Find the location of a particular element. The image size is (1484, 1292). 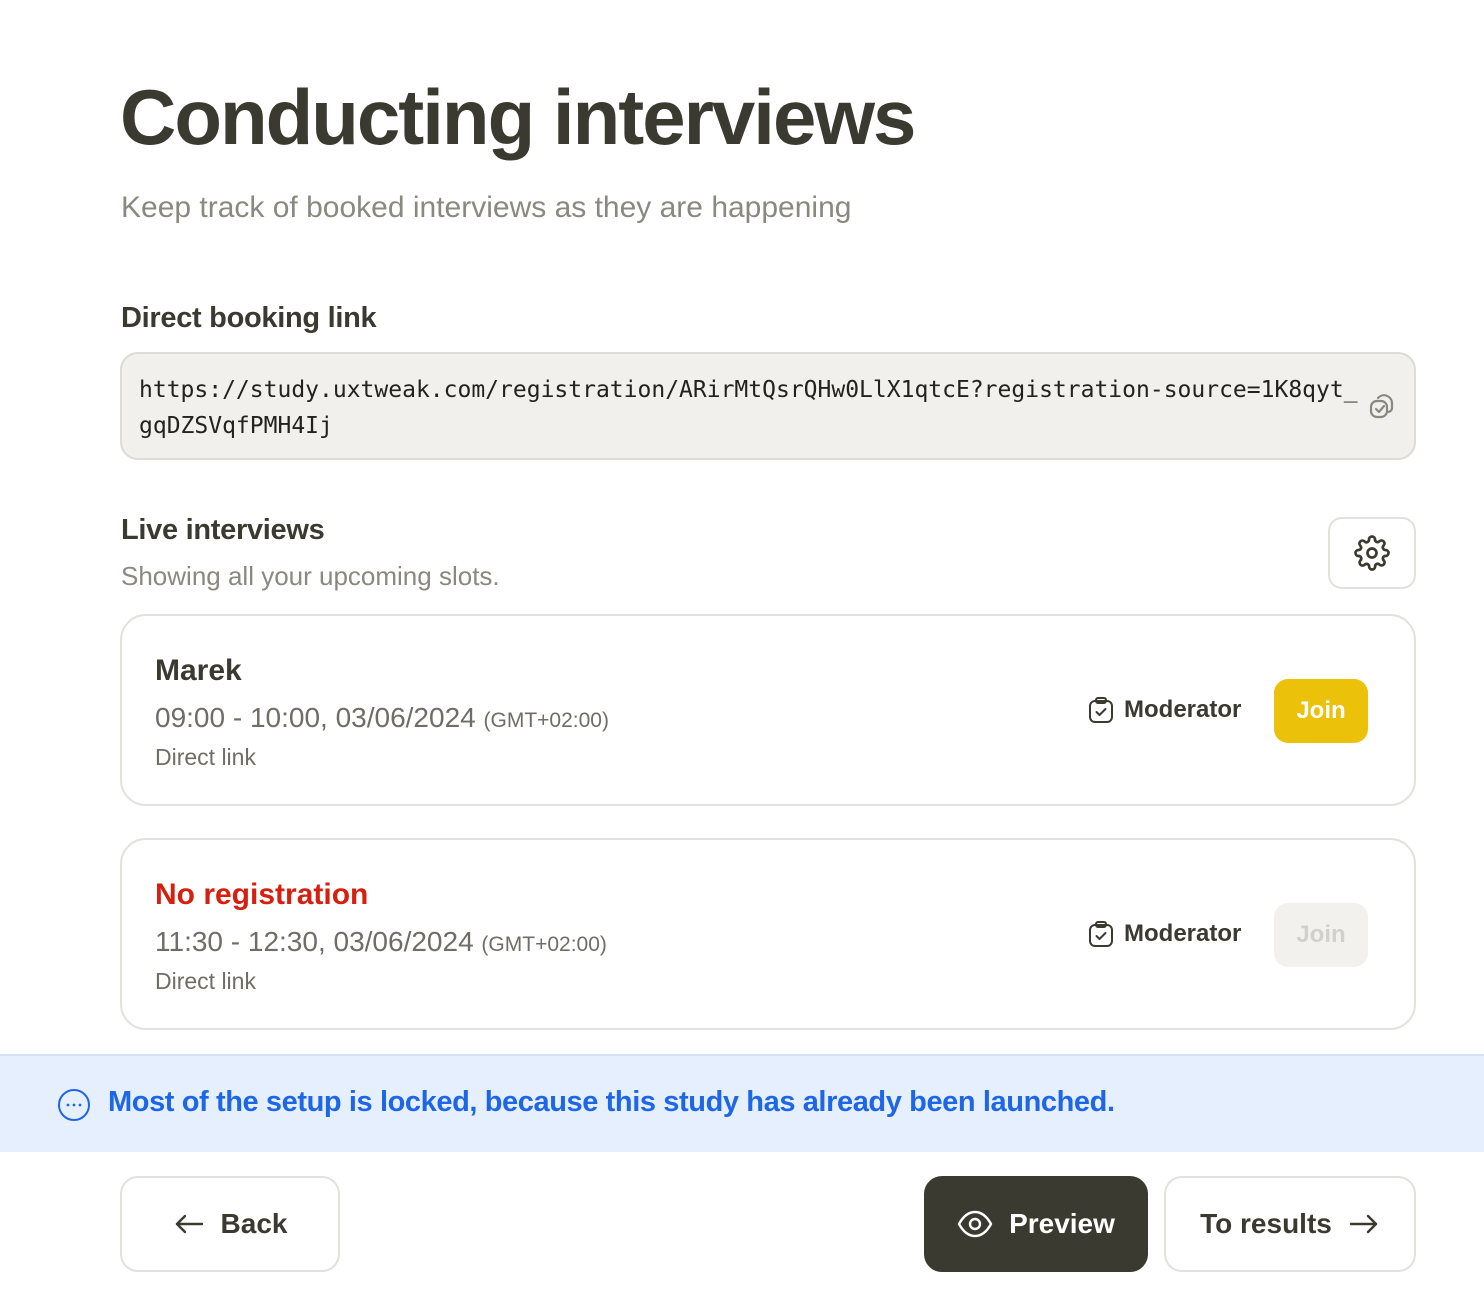

slot-participant-name: No registration is located at coordinates (262, 894).